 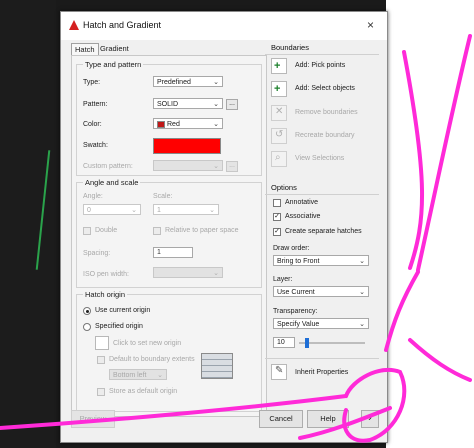 What do you see at coordinates (112, 209) in the screenshot?
I see `angle-select: 0 ⌄` at bounding box center [112, 209].